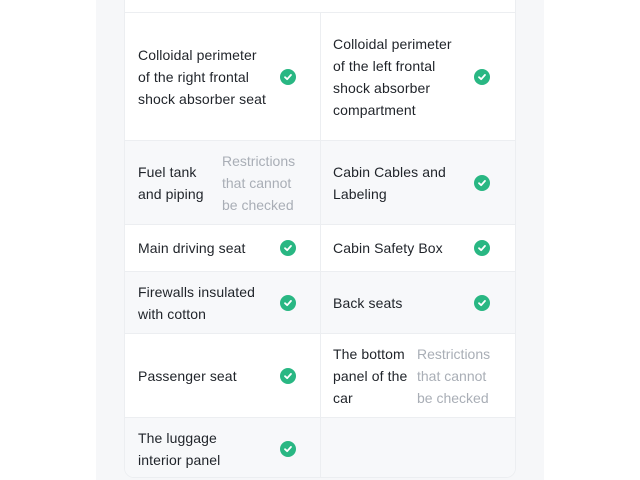  What do you see at coordinates (187, 375) in the screenshot?
I see `item-label: Passenger seat` at bounding box center [187, 375].